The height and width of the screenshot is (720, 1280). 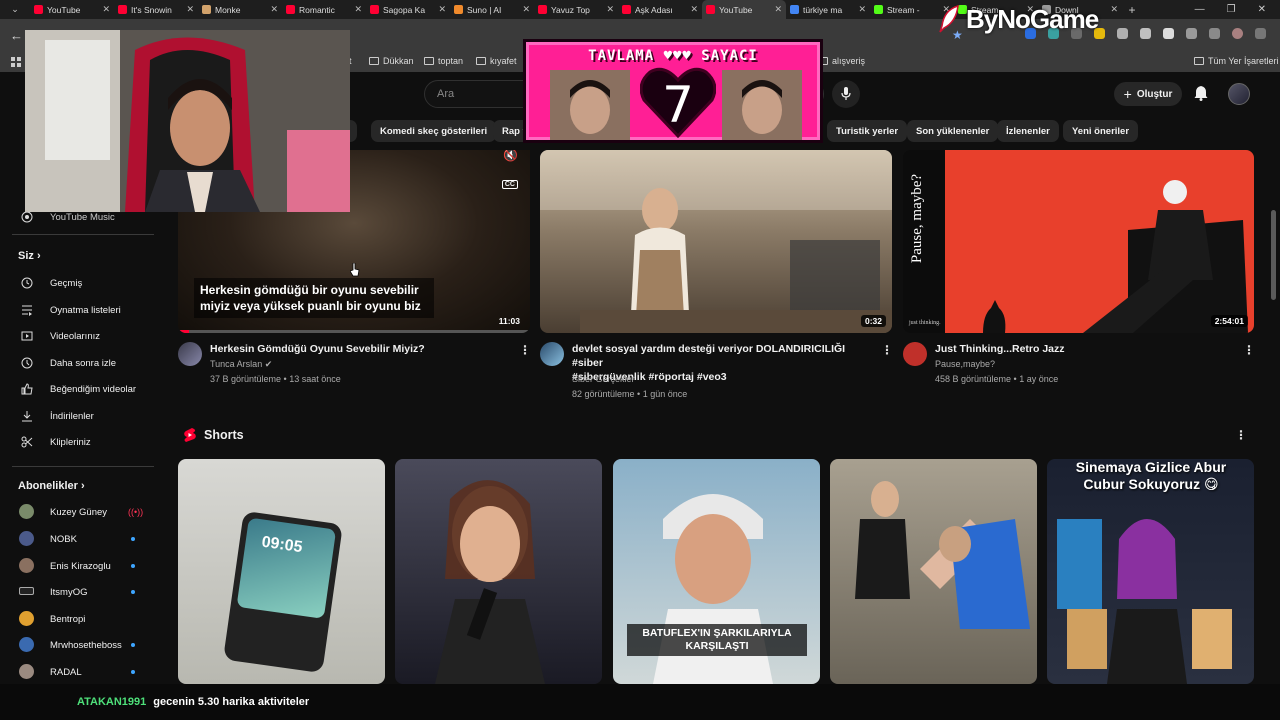 What do you see at coordinates (1150, 571) in the screenshot?
I see `short-card: Sinemaya Gizlice Abur Cubur Sokuyoruz 😋` at bounding box center [1150, 571].